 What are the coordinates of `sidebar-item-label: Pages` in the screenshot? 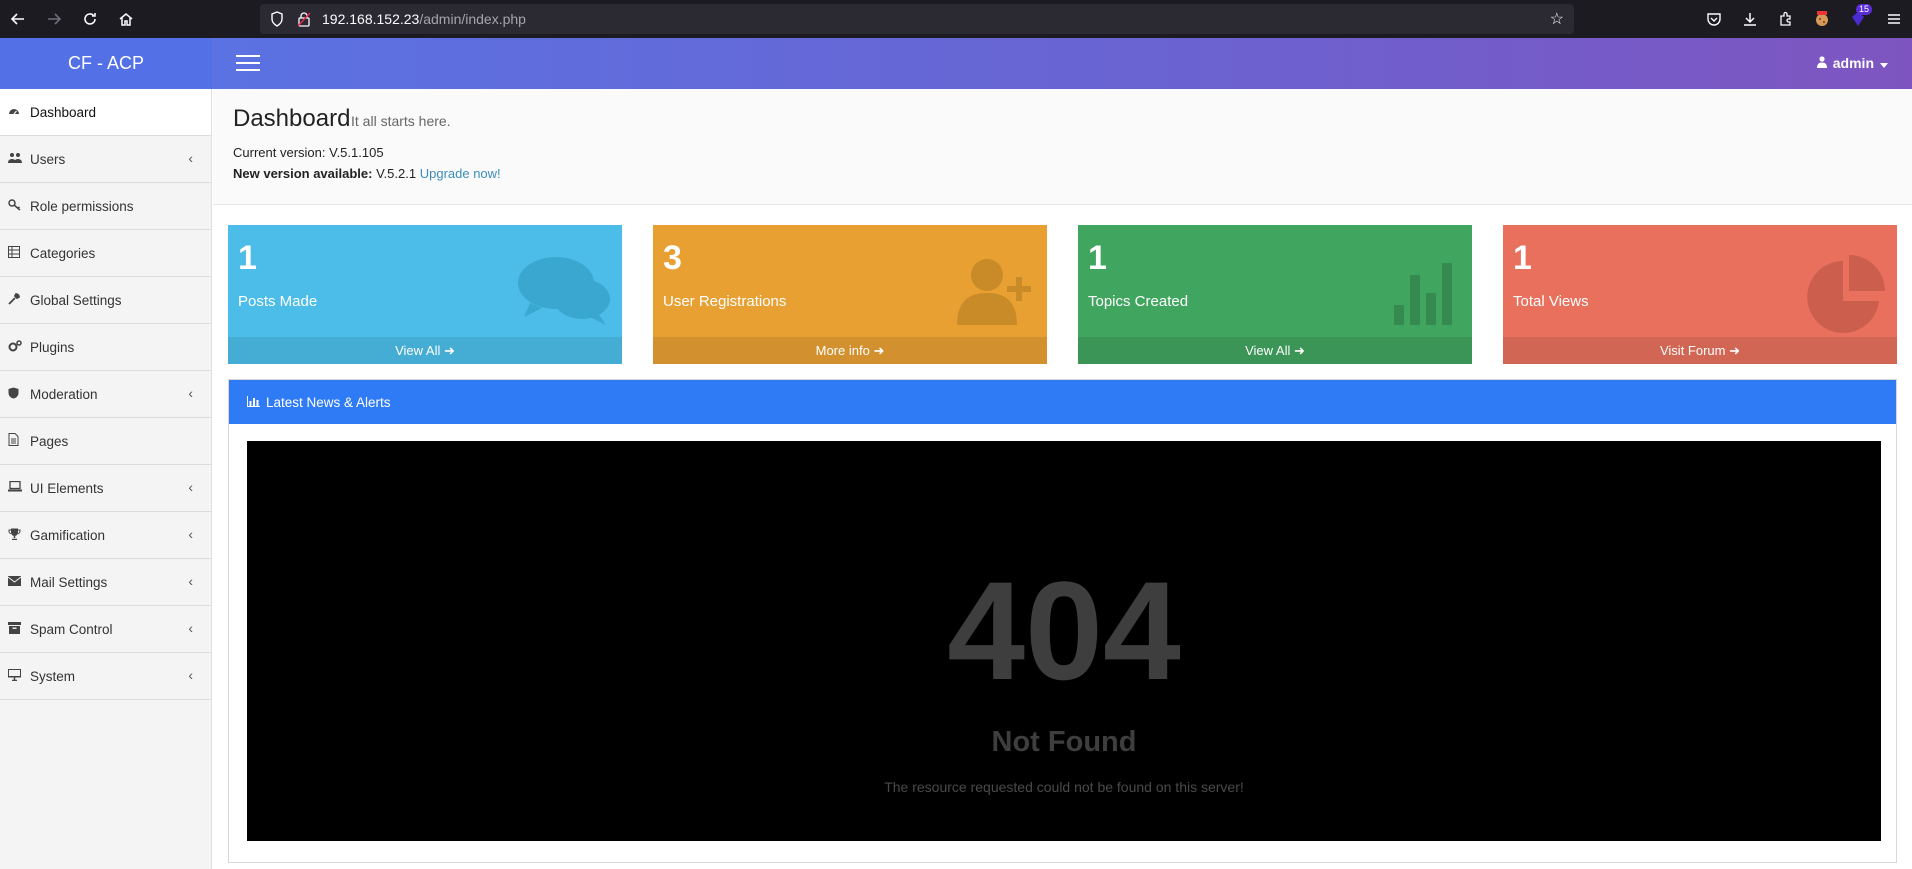 It's located at (49, 441).